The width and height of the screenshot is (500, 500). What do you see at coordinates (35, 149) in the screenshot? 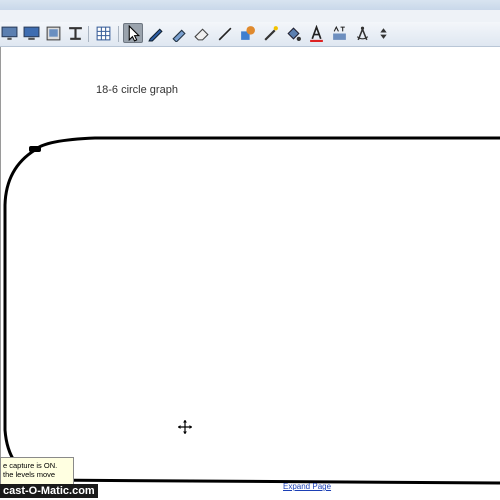
I see `stroke-handle` at bounding box center [35, 149].